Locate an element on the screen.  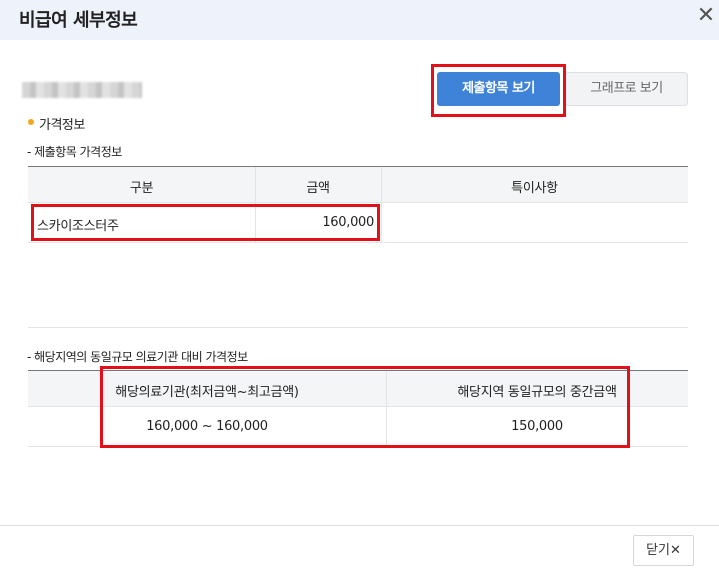
bullet-dot is located at coordinates (31, 122).